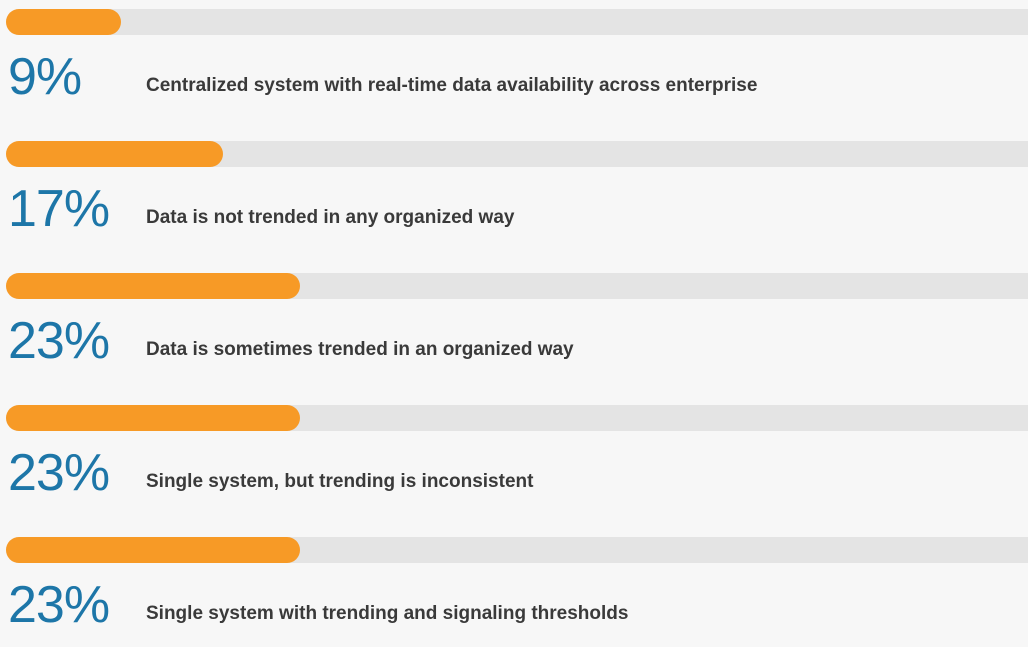 The height and width of the screenshot is (647, 1028). What do you see at coordinates (45, 77) in the screenshot?
I see `percent-label: 9%` at bounding box center [45, 77].